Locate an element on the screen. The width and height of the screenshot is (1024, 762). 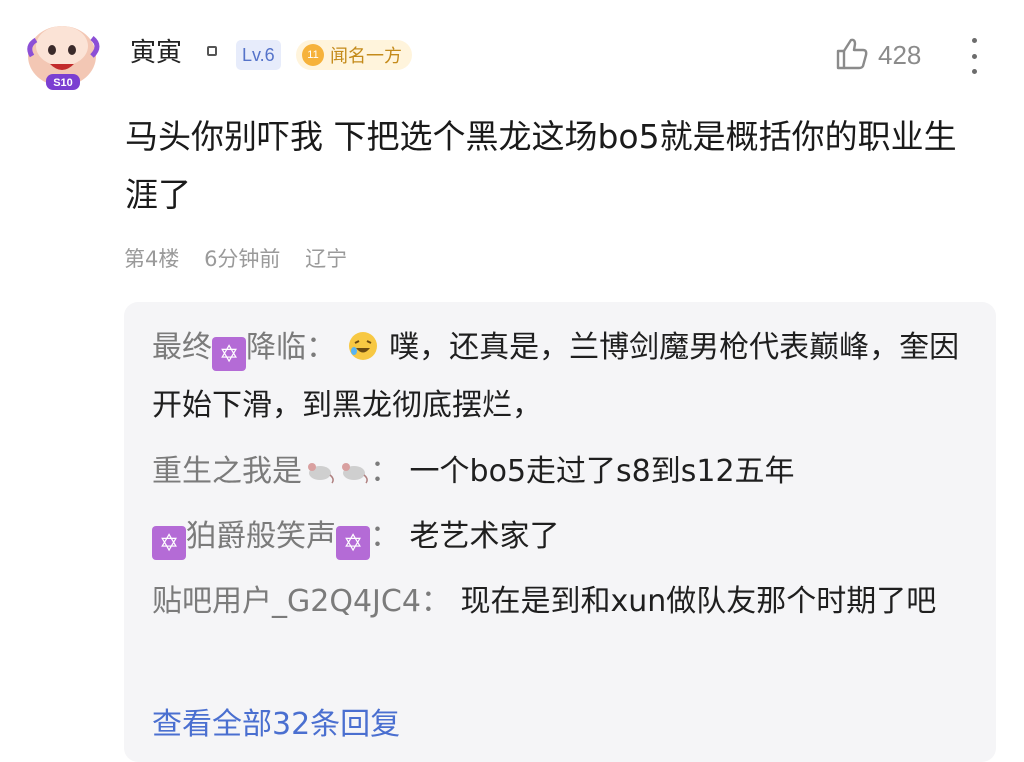
view-all-replies-link: 查看全部32条回复 is located at coordinates (276, 725).